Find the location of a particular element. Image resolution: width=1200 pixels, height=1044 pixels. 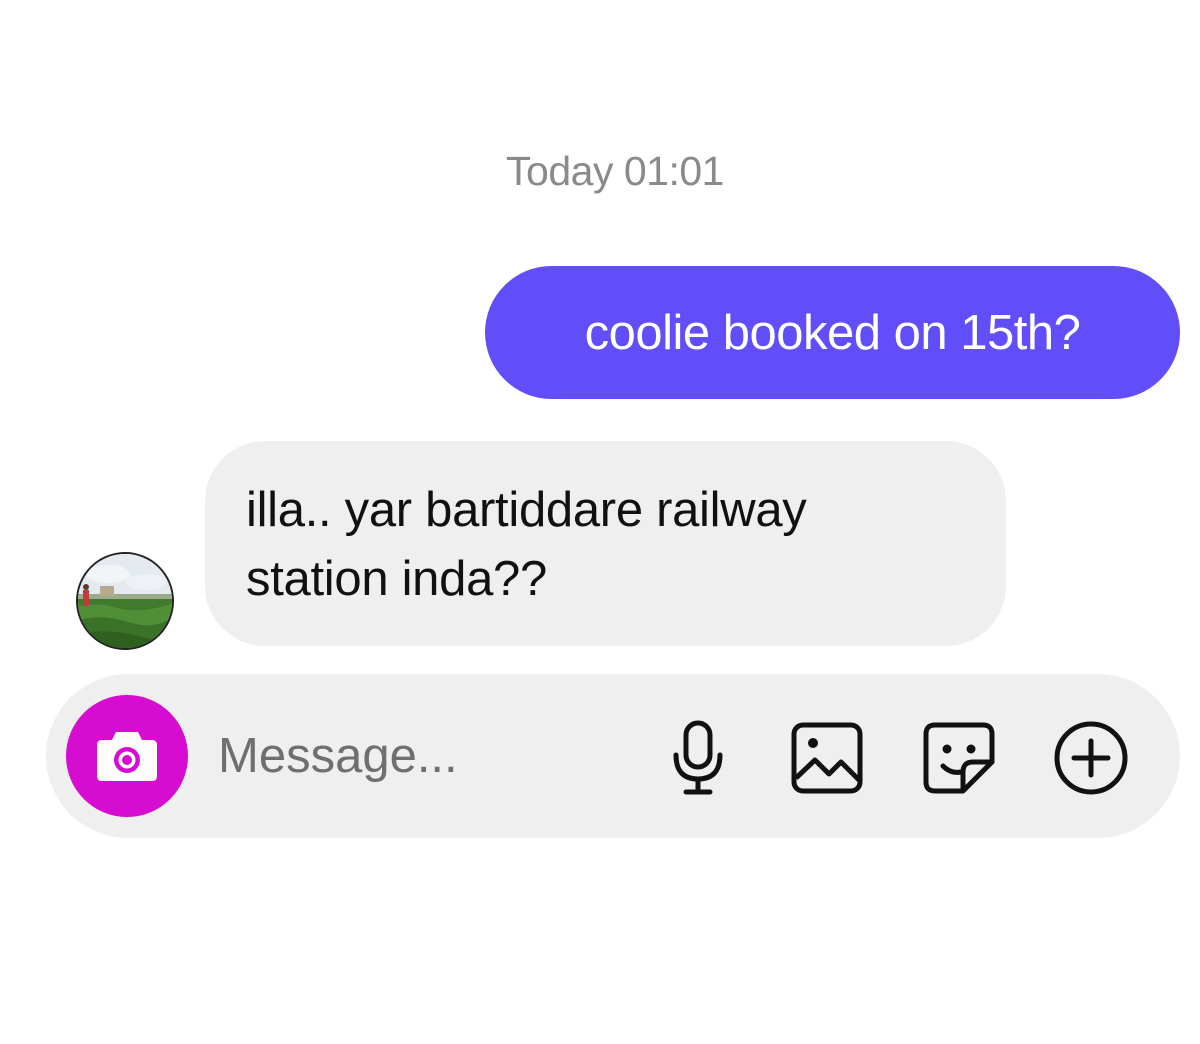

contact-avatar is located at coordinates (125, 601).